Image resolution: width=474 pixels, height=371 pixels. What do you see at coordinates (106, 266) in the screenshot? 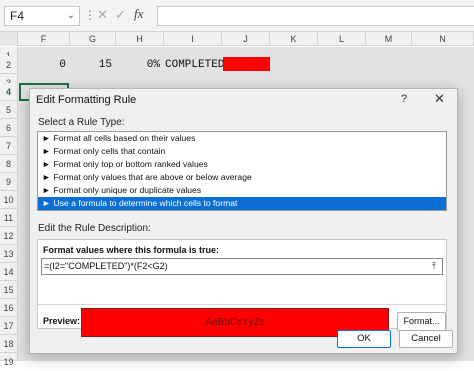
I see `formula-field-value: =(I2="COMPLETED")*(F2<G2)` at bounding box center [106, 266].